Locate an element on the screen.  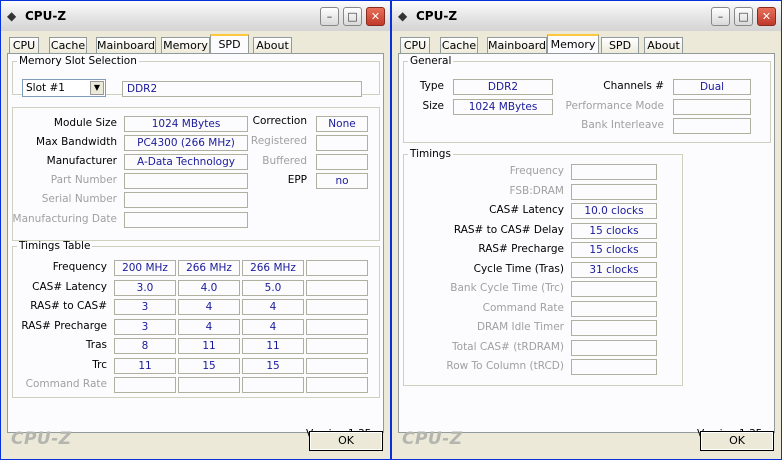
slot-select-value: Slot #1 is located at coordinates (45, 88).